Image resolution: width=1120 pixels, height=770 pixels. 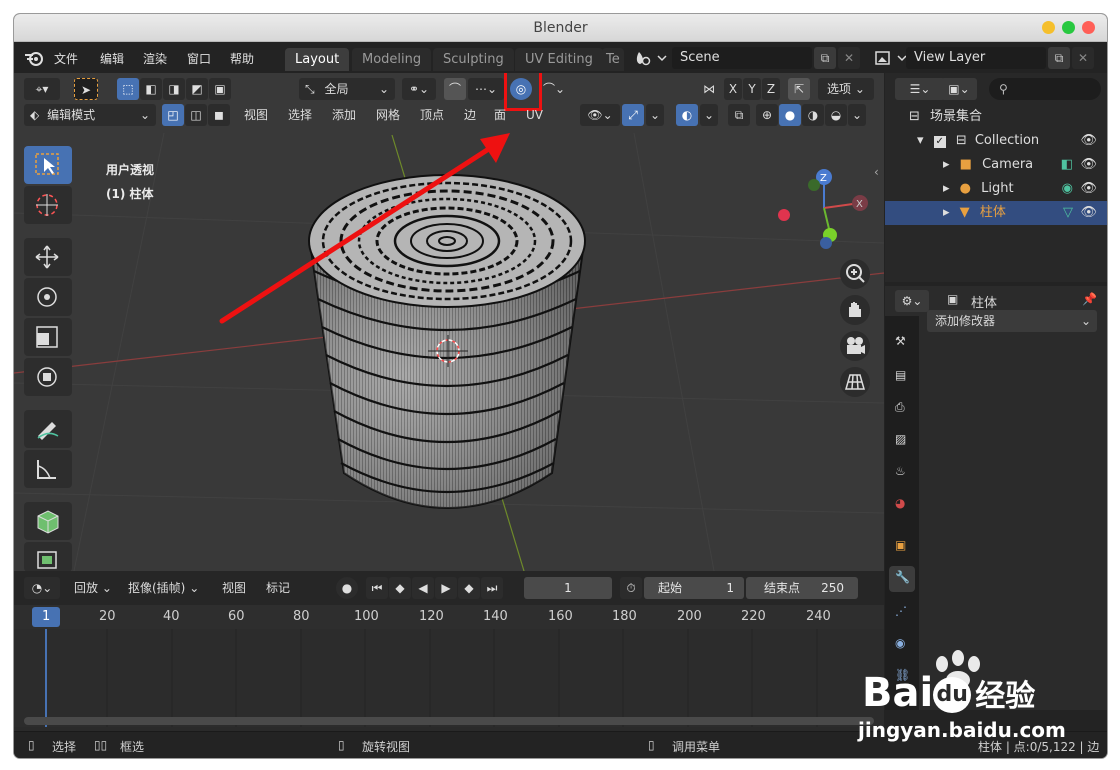 I want to click on tab-uv-editing: UV Editing, so click(x=559, y=59).